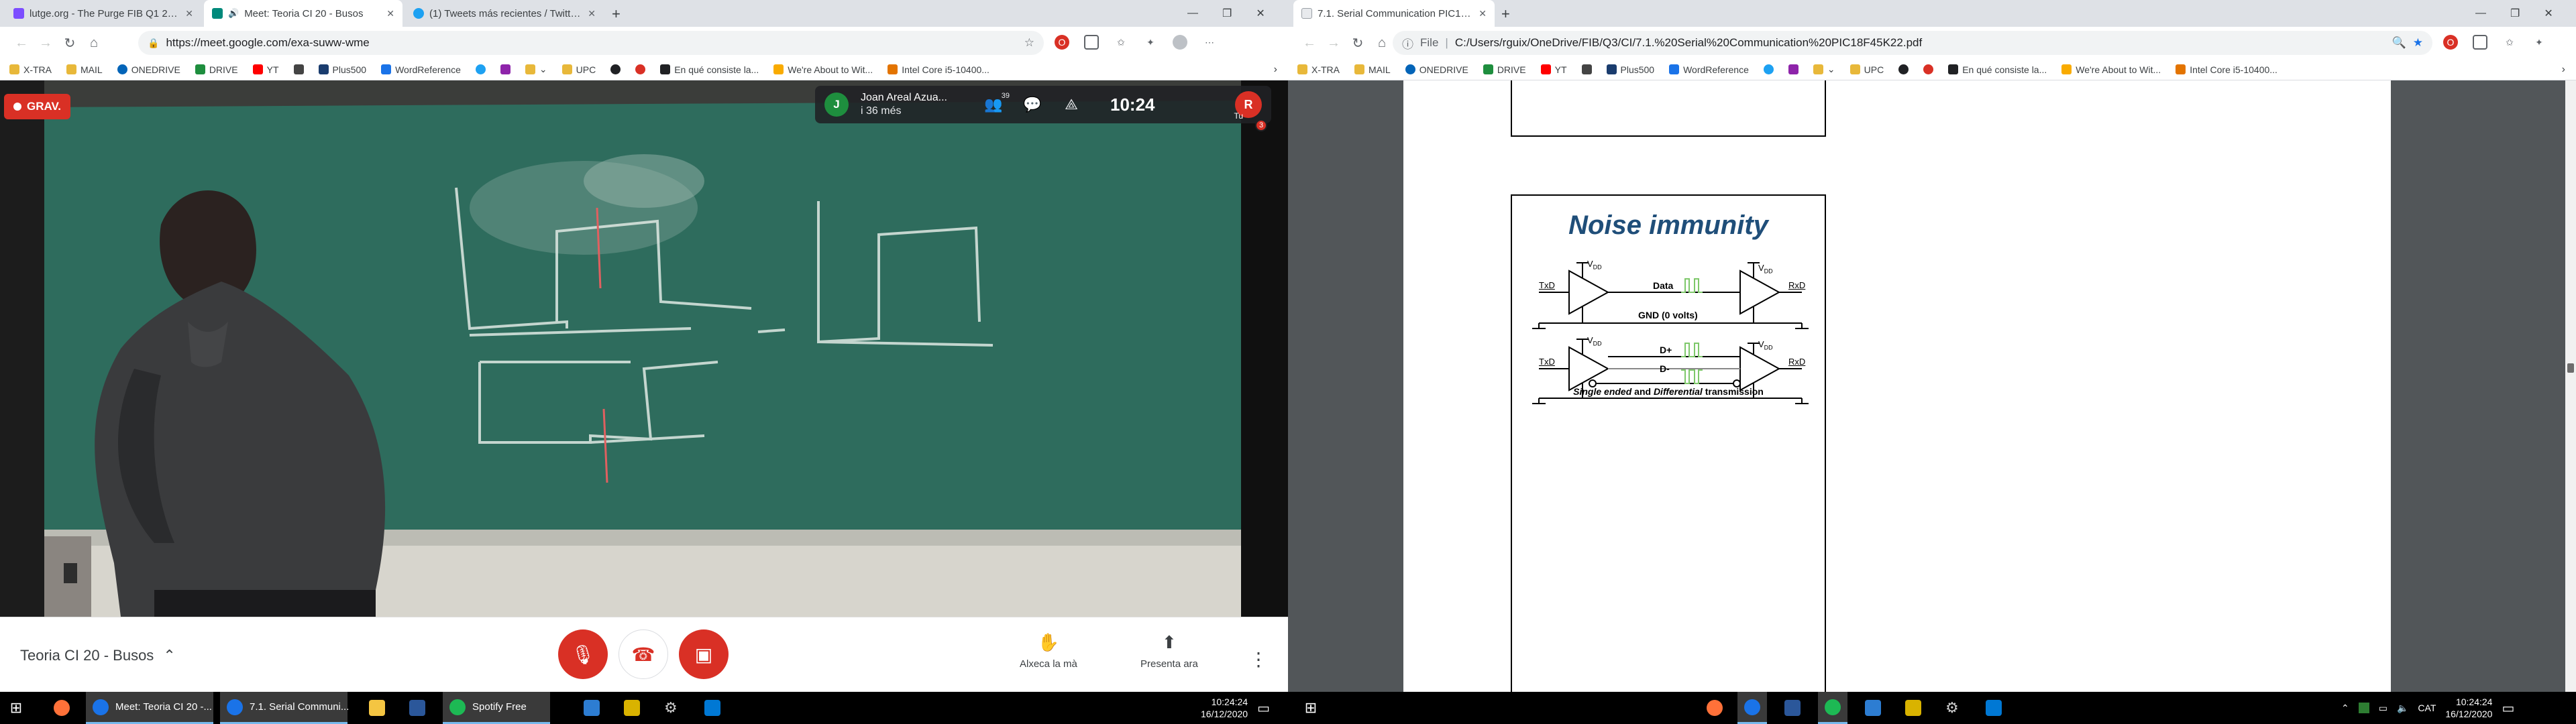 This screenshot has height=724, width=2576. Describe the element at coordinates (2548, 13) in the screenshot. I see `close-window-icon: ✕` at that location.